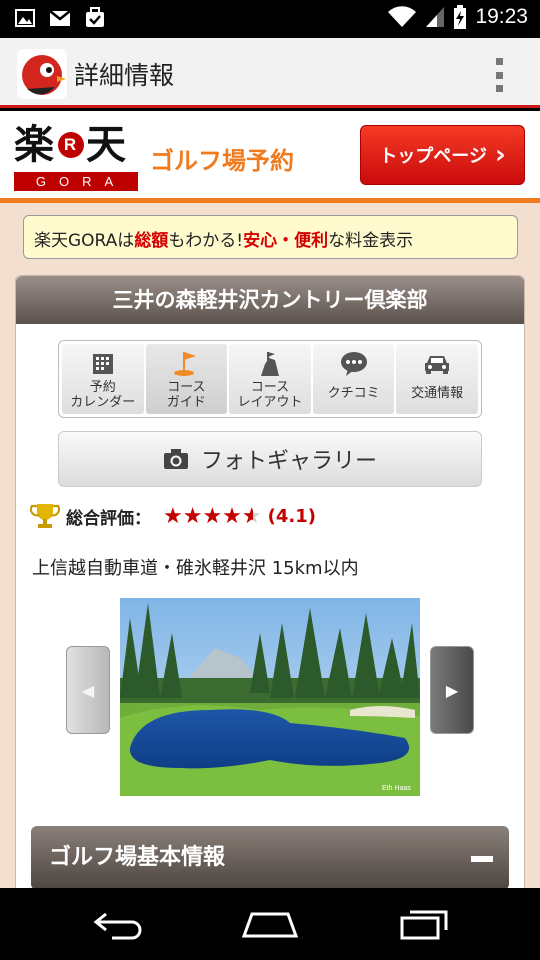  I want to click on home-icon, so click(270, 924).